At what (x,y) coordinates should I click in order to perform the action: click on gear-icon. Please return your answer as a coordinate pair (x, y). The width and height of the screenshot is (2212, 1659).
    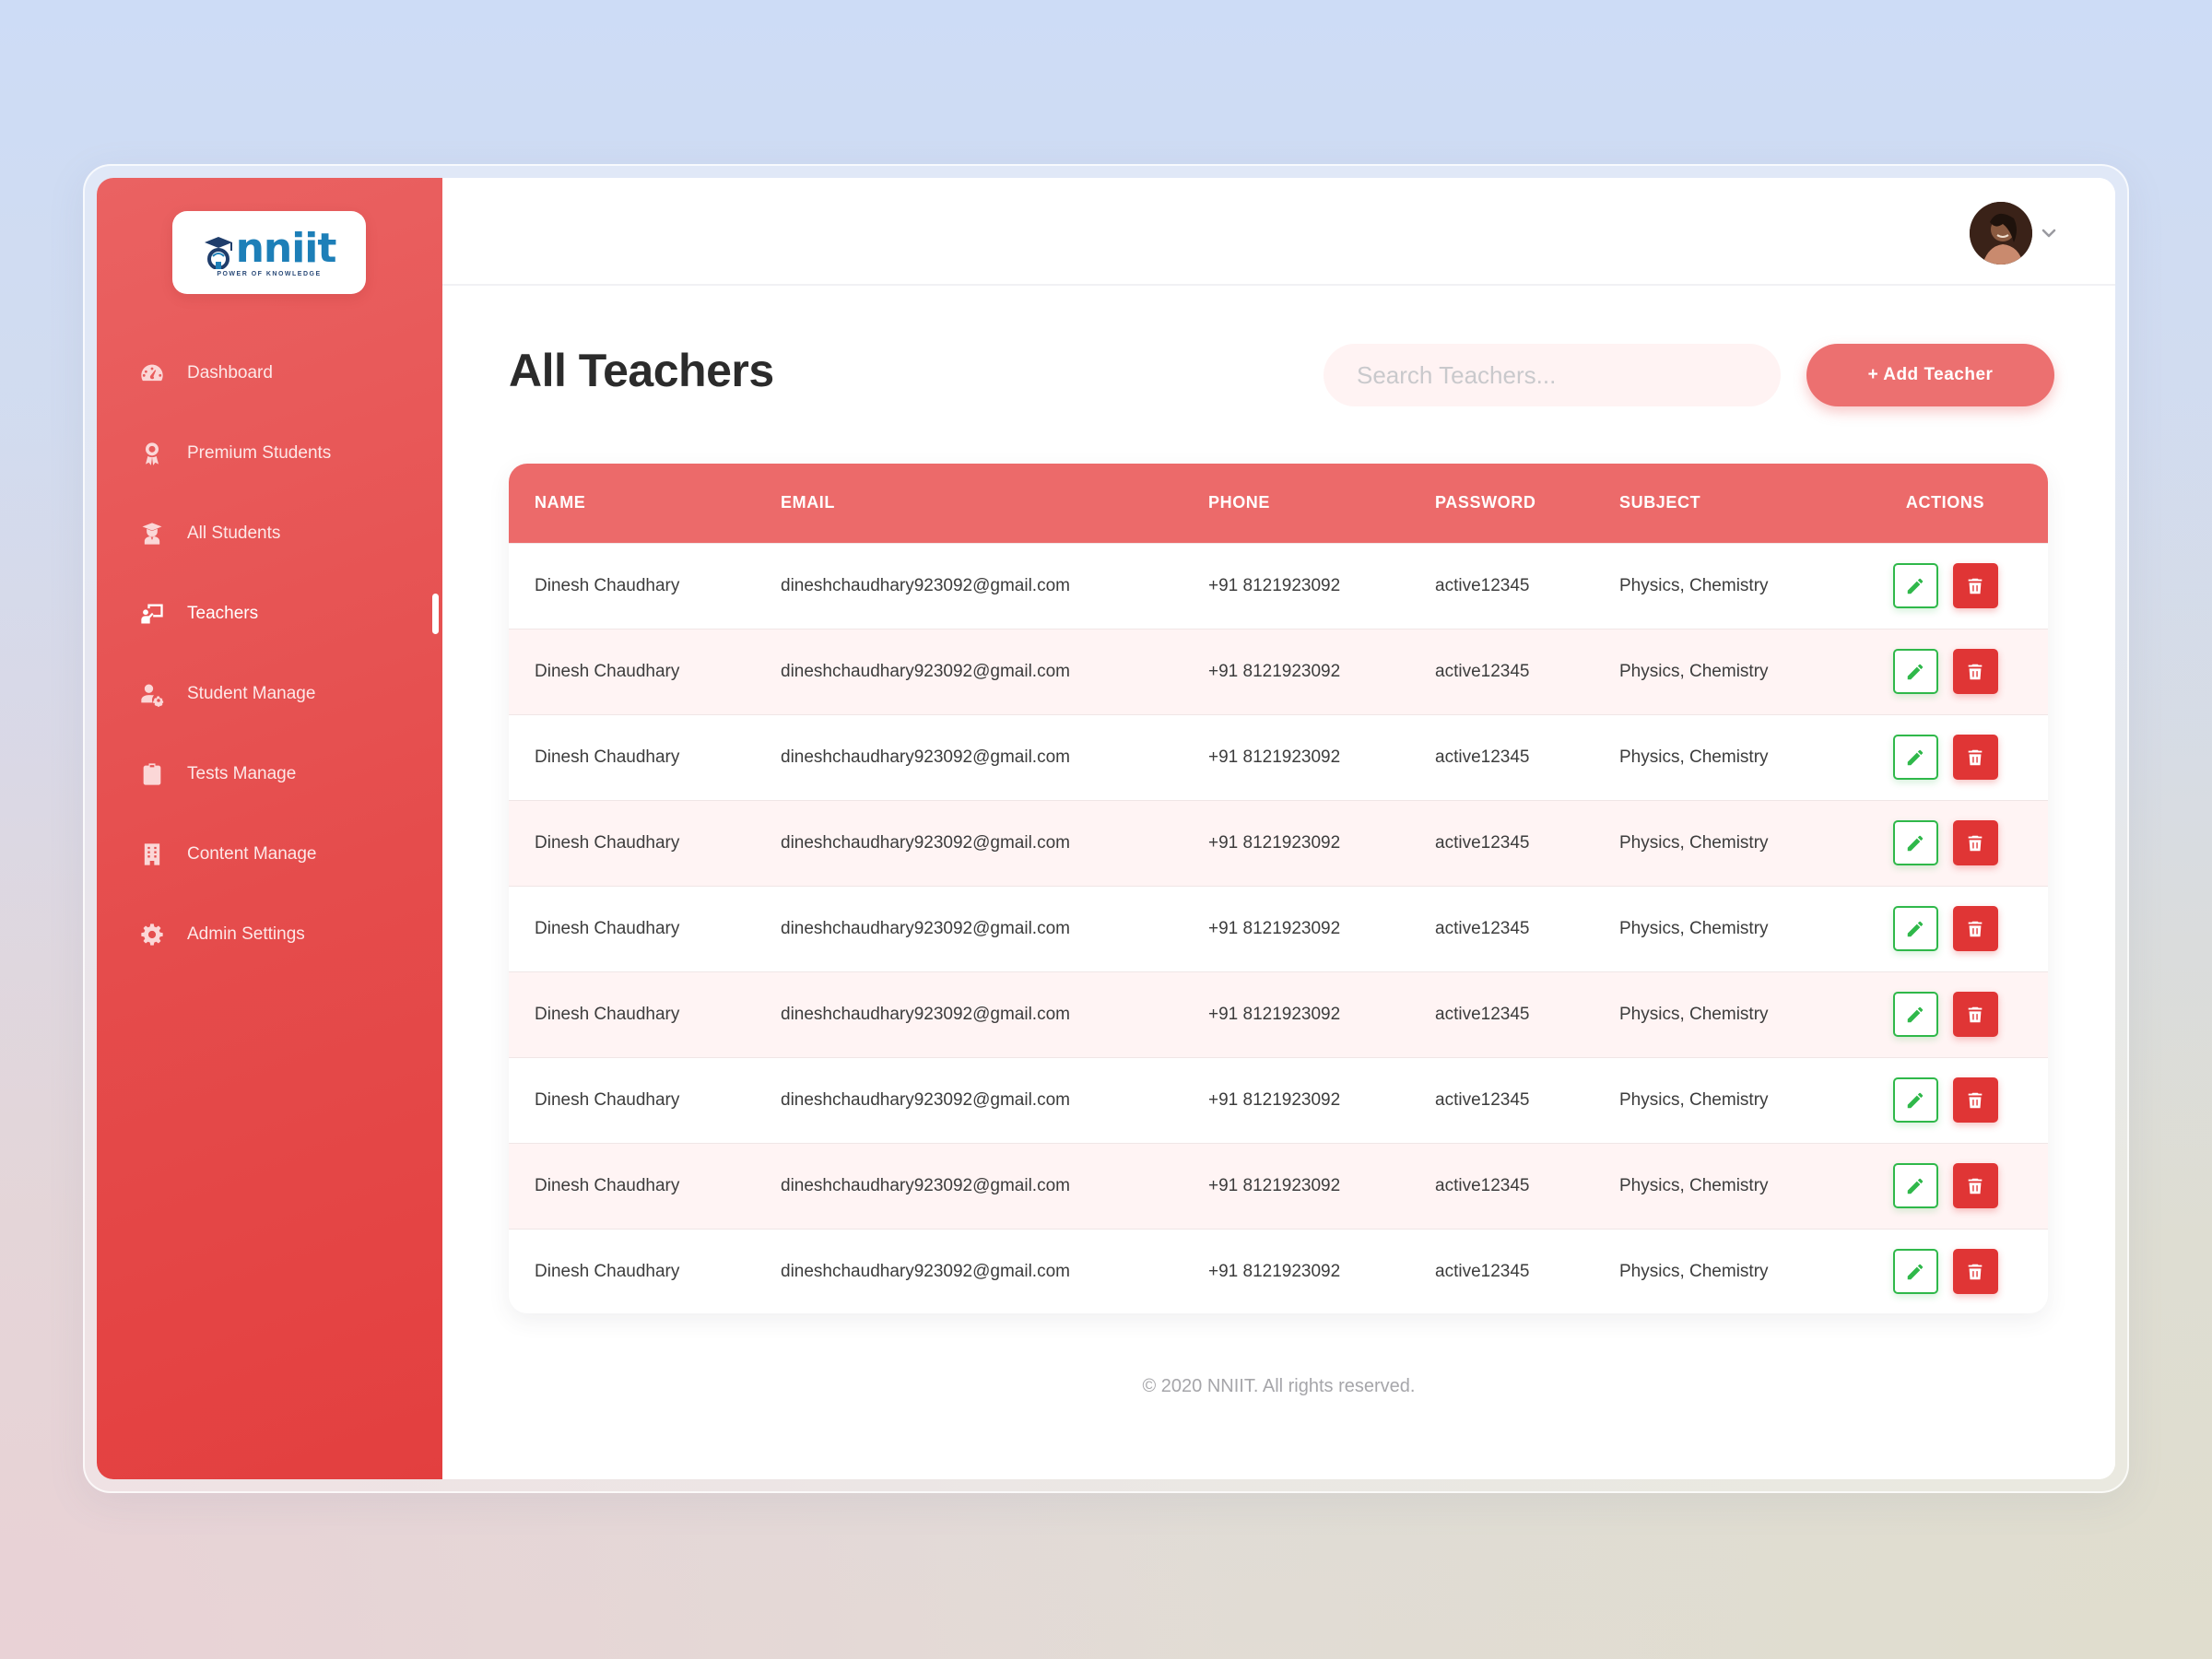
    Looking at the image, I should click on (152, 934).